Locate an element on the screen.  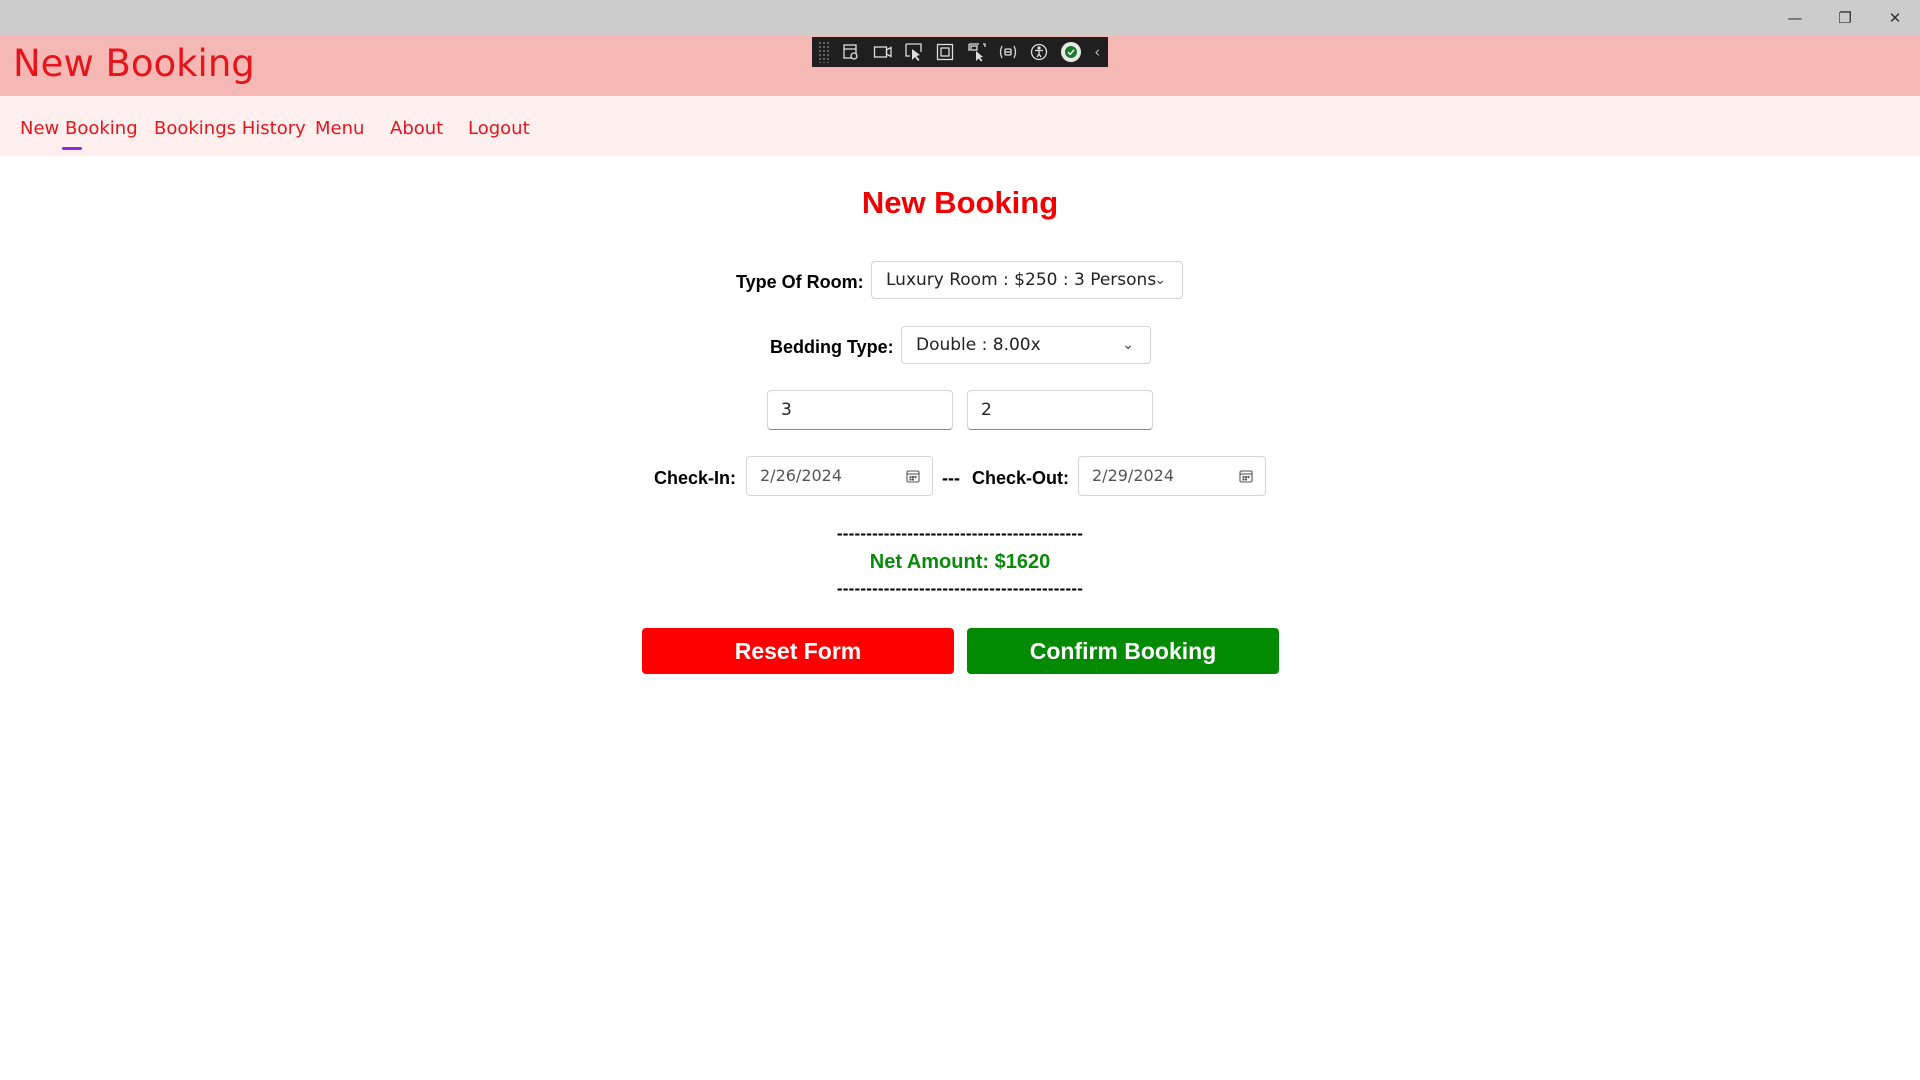
nav-item-bookings-history: Bookings History is located at coordinates (230, 128).